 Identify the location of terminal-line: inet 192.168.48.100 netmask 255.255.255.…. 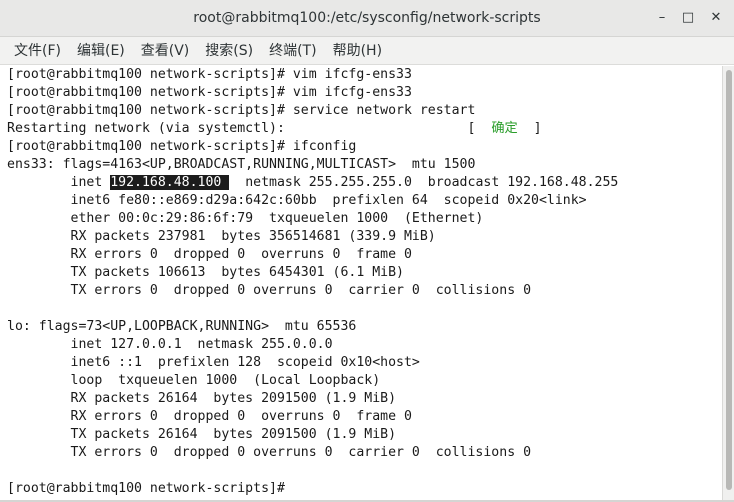
(312, 183).